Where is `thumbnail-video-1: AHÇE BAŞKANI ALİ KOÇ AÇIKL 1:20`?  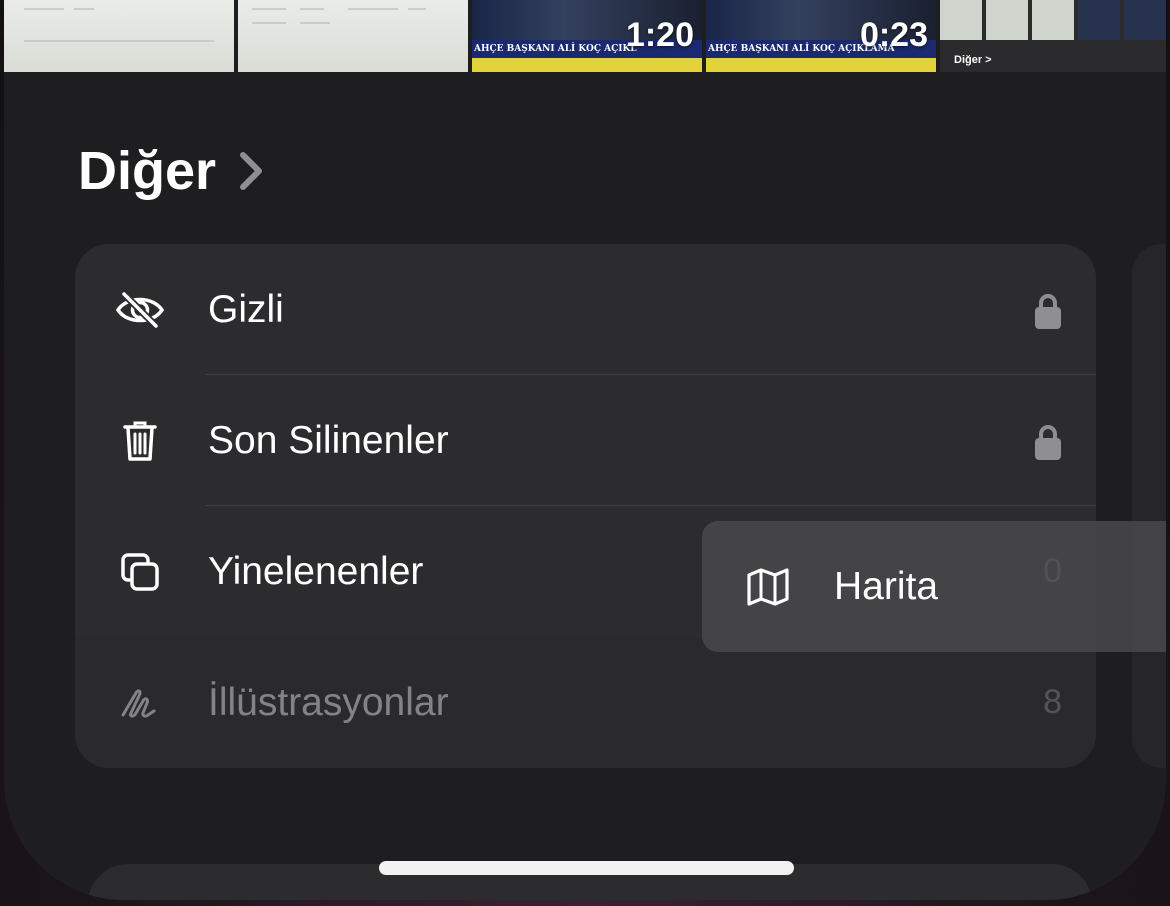 thumbnail-video-1: AHÇE BAŞKANI ALİ KOÇ AÇIKL 1:20 is located at coordinates (587, 36).